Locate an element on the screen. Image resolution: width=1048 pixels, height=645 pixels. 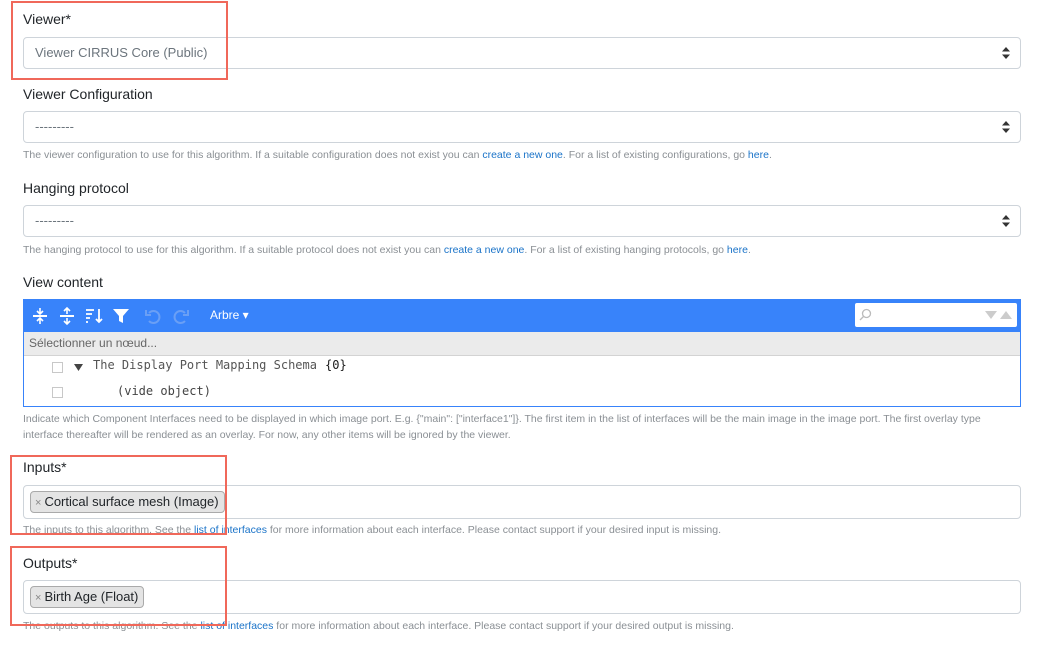
expand-arrow-icon is located at coordinates (78, 367).